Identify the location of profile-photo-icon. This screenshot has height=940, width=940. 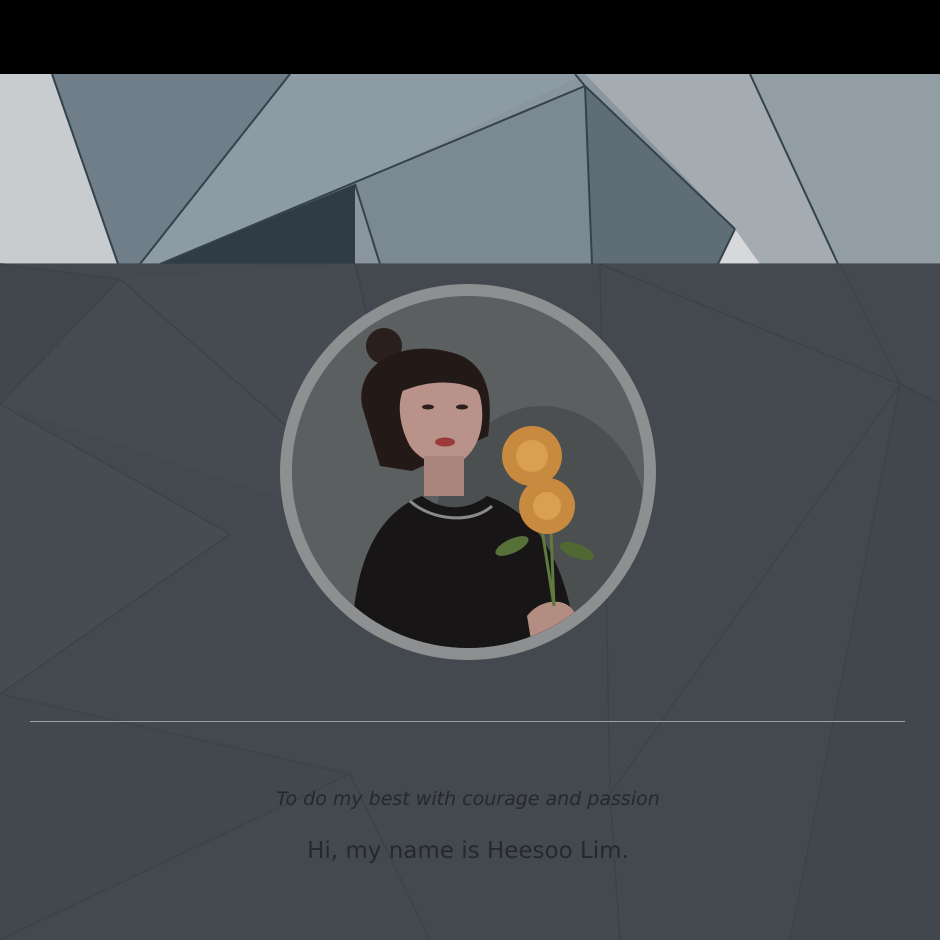
(468, 472).